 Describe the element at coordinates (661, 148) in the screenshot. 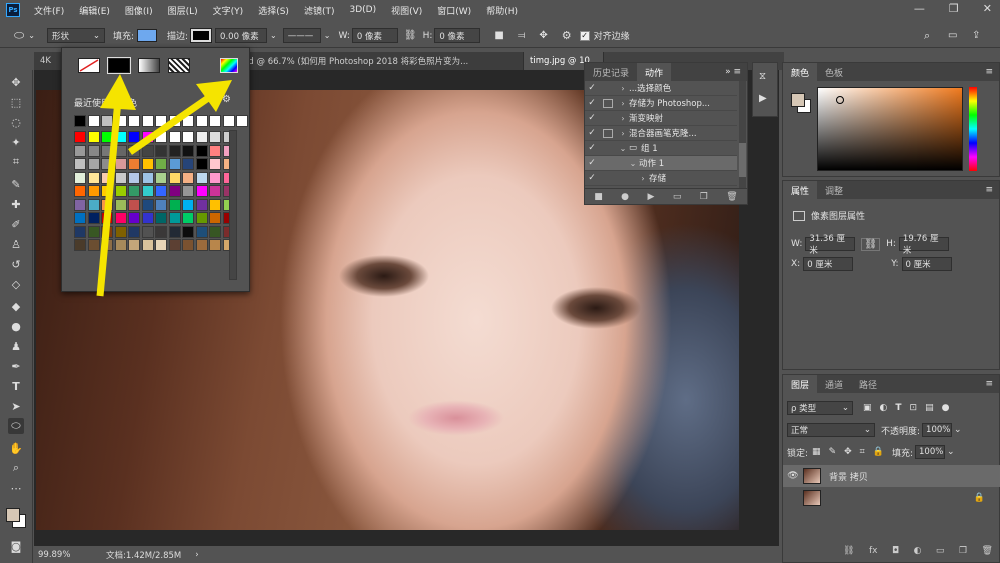

I see `list-item: ✓ ⌄ ▭ 组 1` at that location.